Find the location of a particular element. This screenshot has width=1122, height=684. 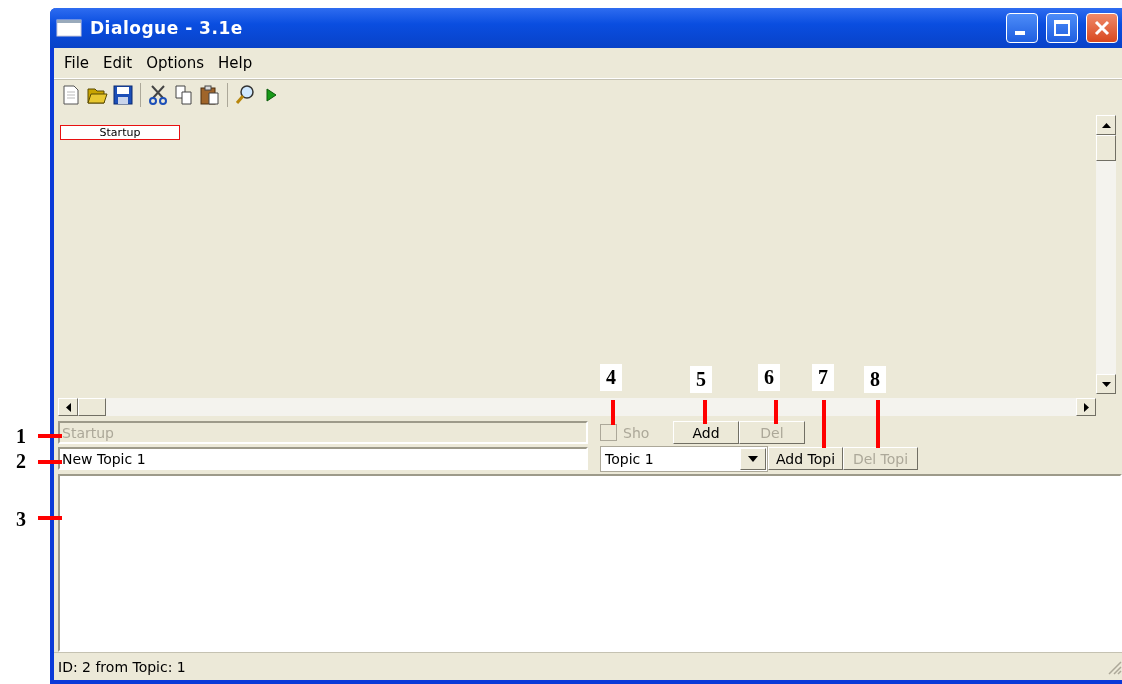

search-icon is located at coordinates (245, 95).